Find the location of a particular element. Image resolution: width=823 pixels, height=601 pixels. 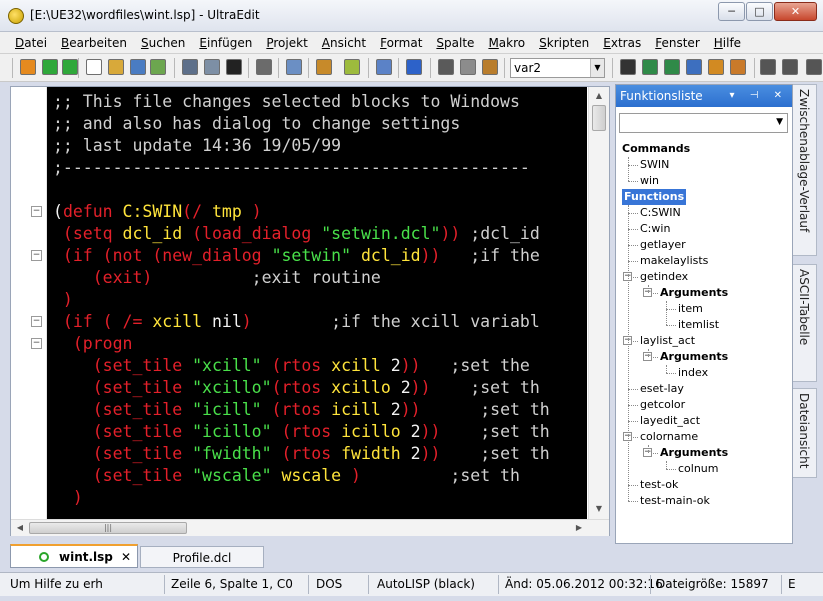

print-icon is located at coordinates (190, 67).